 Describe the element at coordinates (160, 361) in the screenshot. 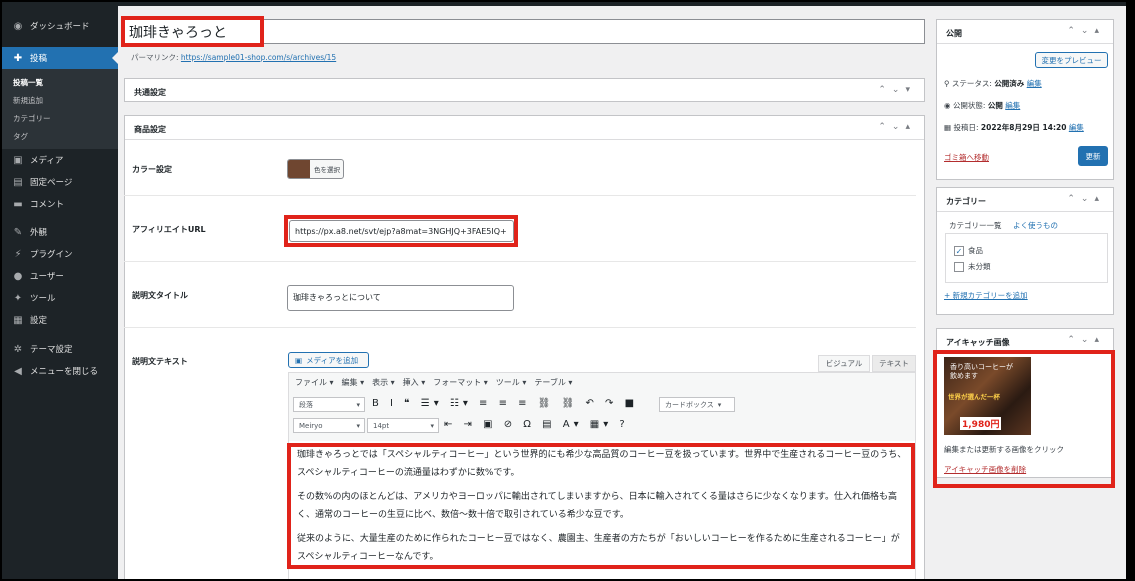

I see `desc-text-label: 説明文テキスト` at that location.